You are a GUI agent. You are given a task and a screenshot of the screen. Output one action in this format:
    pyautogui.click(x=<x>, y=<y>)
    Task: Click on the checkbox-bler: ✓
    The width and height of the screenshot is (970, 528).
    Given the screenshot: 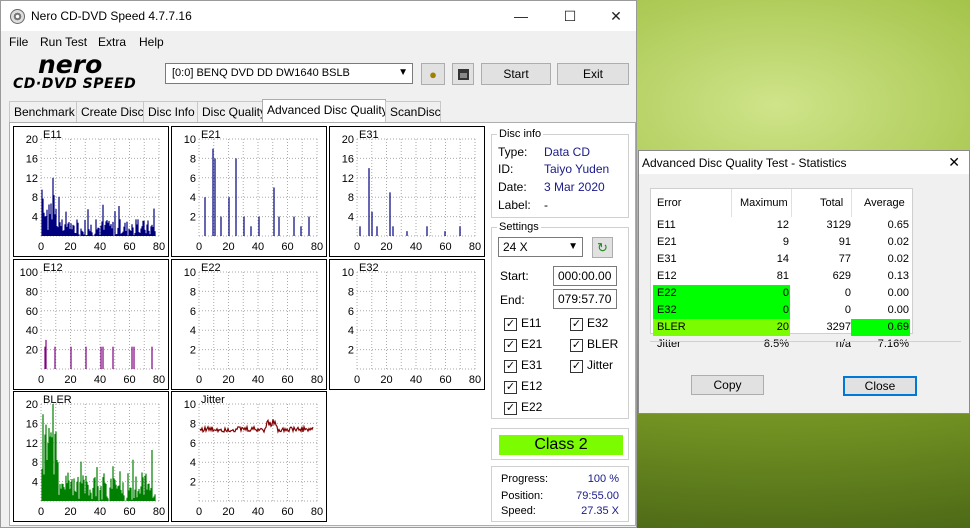 What is the action you would take?
    pyautogui.click(x=576, y=345)
    